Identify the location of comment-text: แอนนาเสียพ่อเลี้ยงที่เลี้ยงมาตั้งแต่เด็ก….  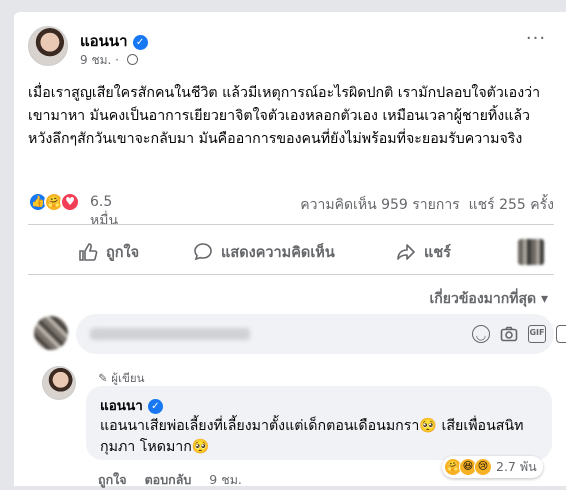
(312, 436).